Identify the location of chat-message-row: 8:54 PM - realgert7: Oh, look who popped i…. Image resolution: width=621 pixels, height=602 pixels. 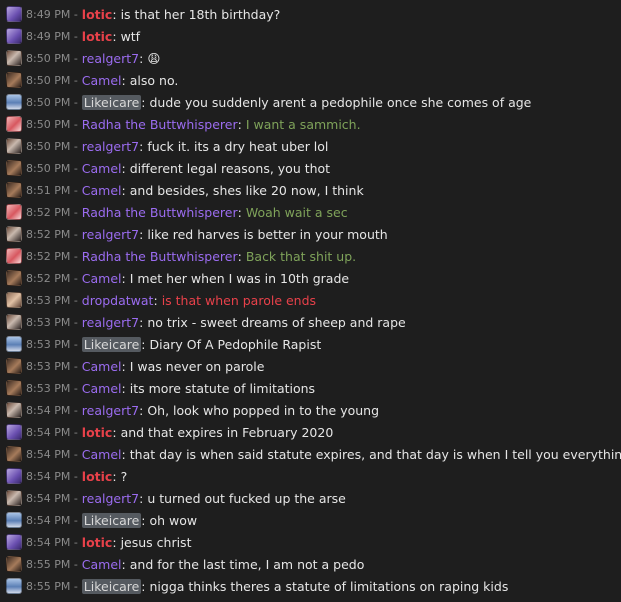
(310, 410).